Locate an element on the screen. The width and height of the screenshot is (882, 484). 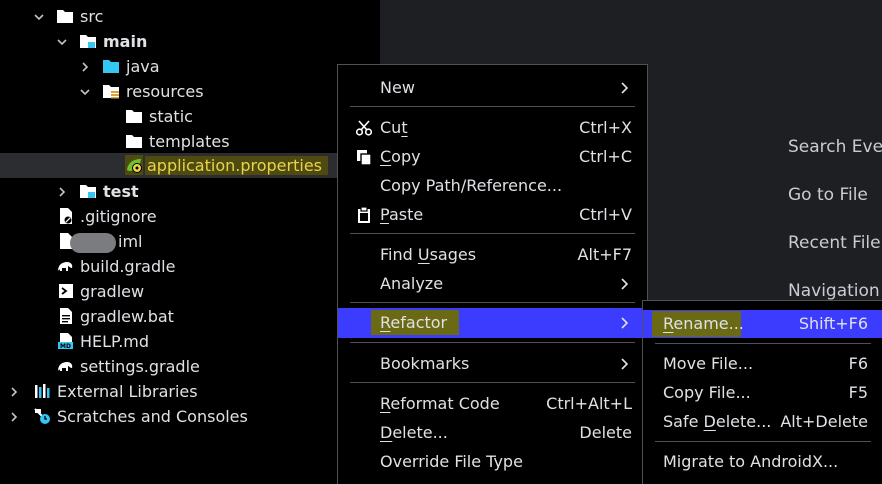
menu-item-safe-delete: Safe Delete... Alt+Delete is located at coordinates (762, 422).